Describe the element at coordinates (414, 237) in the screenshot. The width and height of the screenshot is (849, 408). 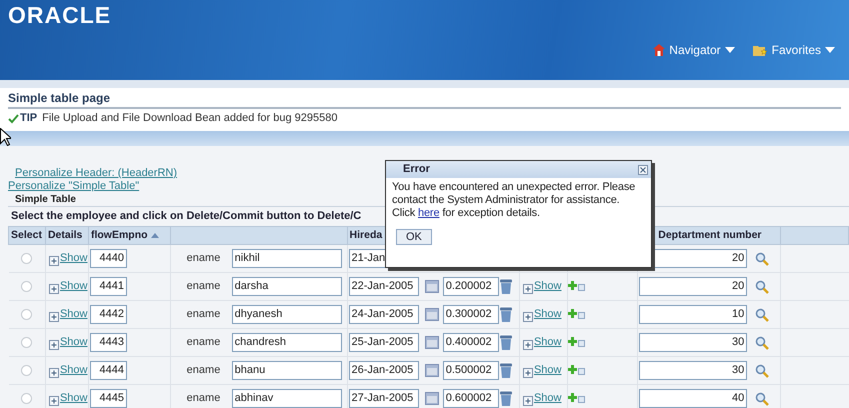
I see `ok-button: OK` at that location.